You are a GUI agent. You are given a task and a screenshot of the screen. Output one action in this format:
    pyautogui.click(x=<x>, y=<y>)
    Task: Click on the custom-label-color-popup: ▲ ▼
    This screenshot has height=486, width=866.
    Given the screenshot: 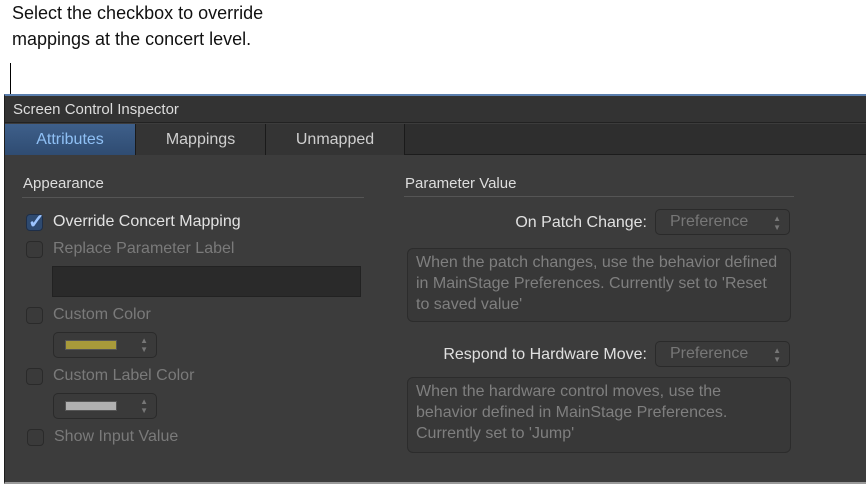 What is the action you would take?
    pyautogui.click(x=105, y=406)
    